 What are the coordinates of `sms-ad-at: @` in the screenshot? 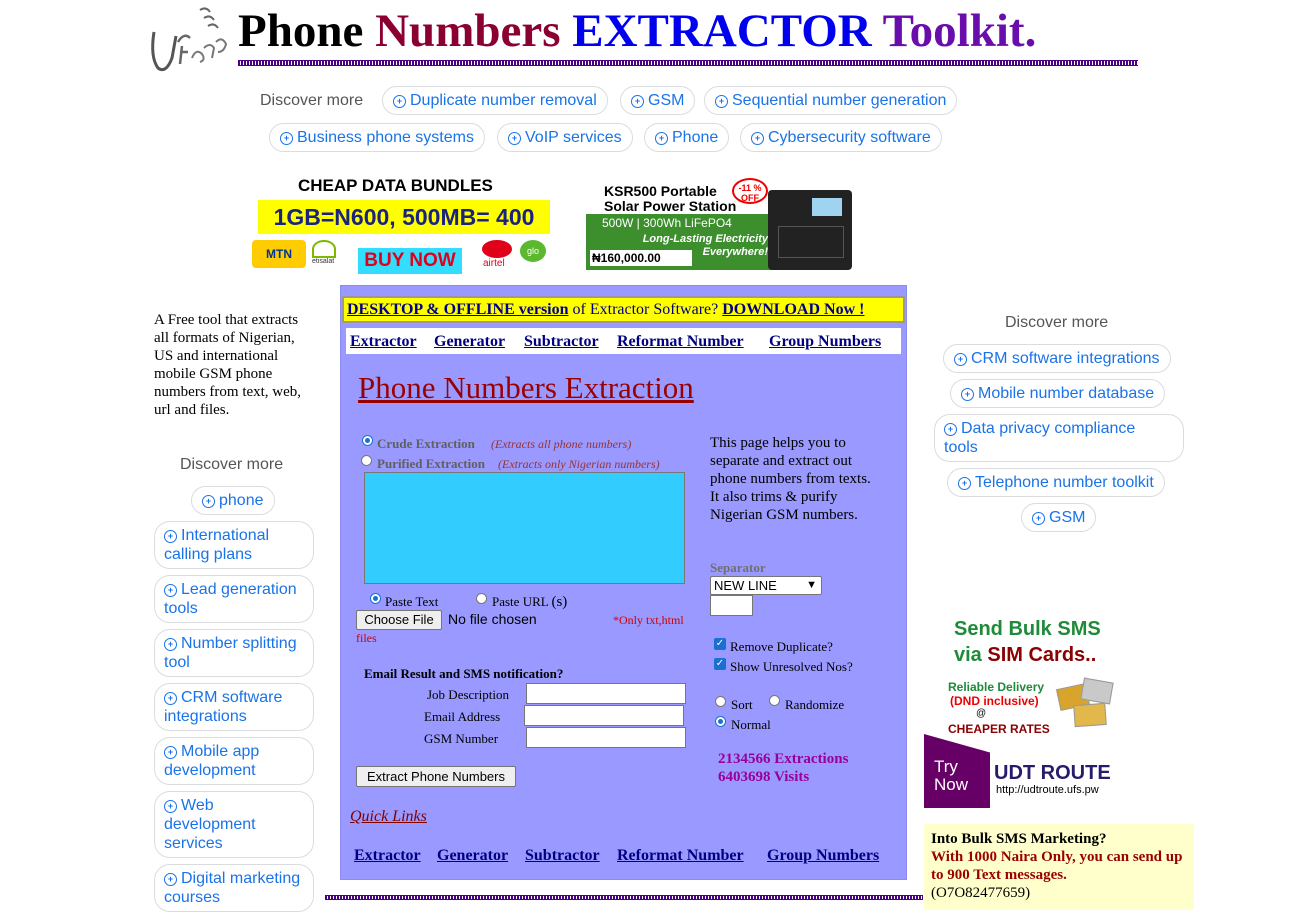 It's located at (981, 713).